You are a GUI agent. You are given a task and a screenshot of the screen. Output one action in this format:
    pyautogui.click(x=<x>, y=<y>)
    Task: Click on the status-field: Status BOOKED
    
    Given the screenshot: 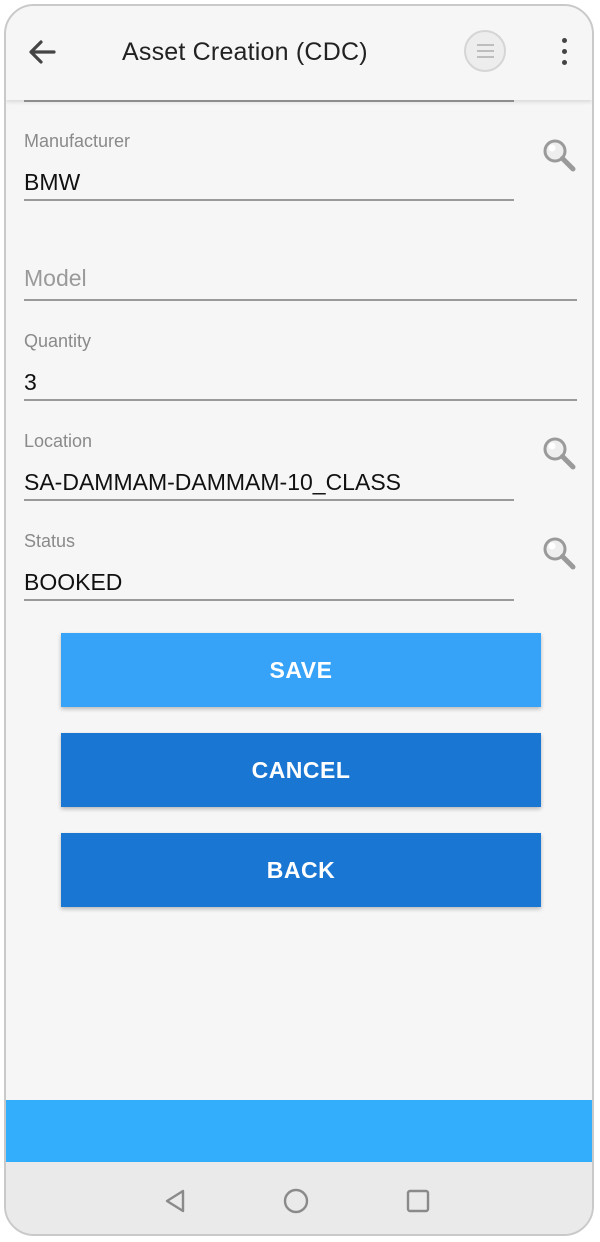 What is the action you would take?
    pyautogui.click(x=269, y=567)
    